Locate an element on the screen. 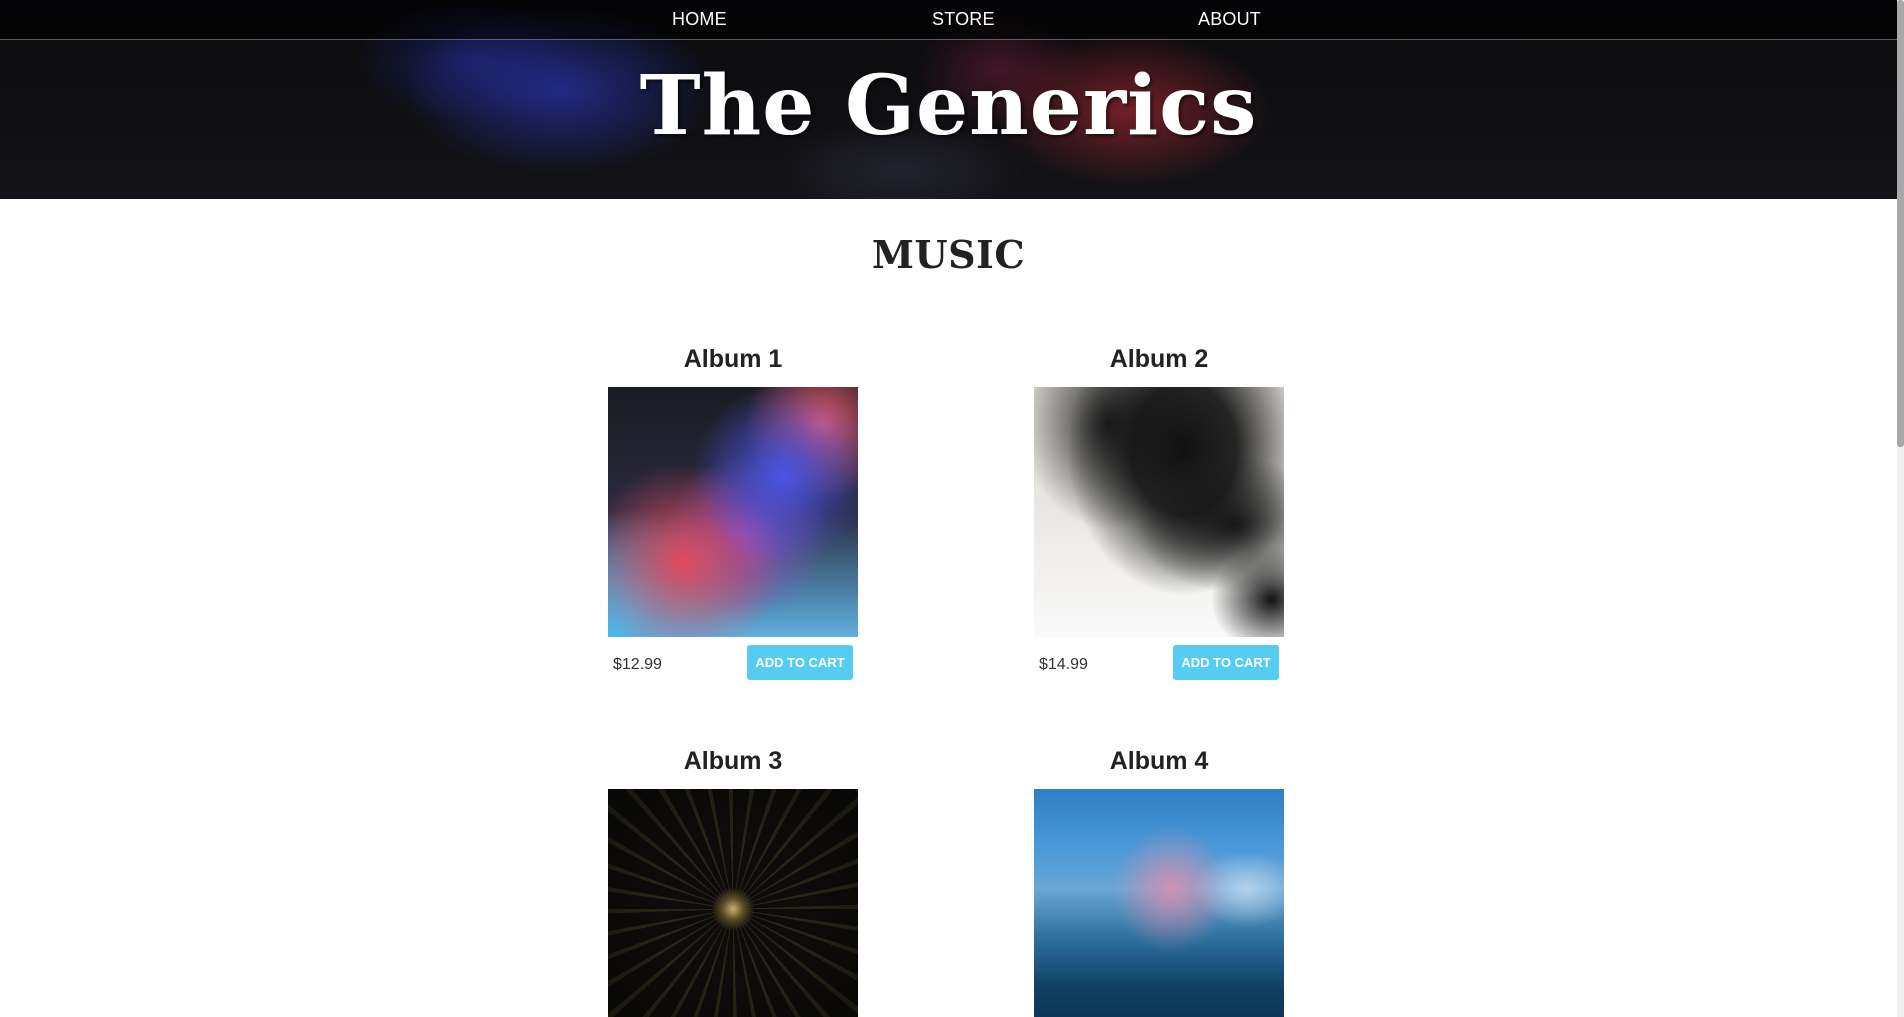 The image size is (1904, 1017). album-price: $14.99 is located at coordinates (1063, 664).